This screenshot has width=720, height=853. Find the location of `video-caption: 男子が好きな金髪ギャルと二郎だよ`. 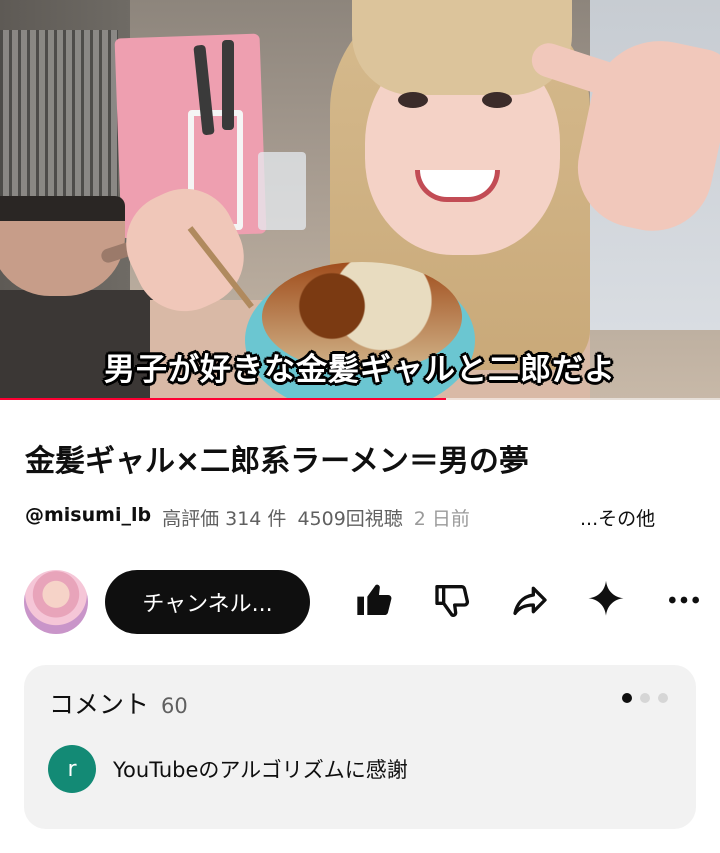

video-caption: 男子が好きな金髪ギャルと二郎だよ is located at coordinates (360, 370).